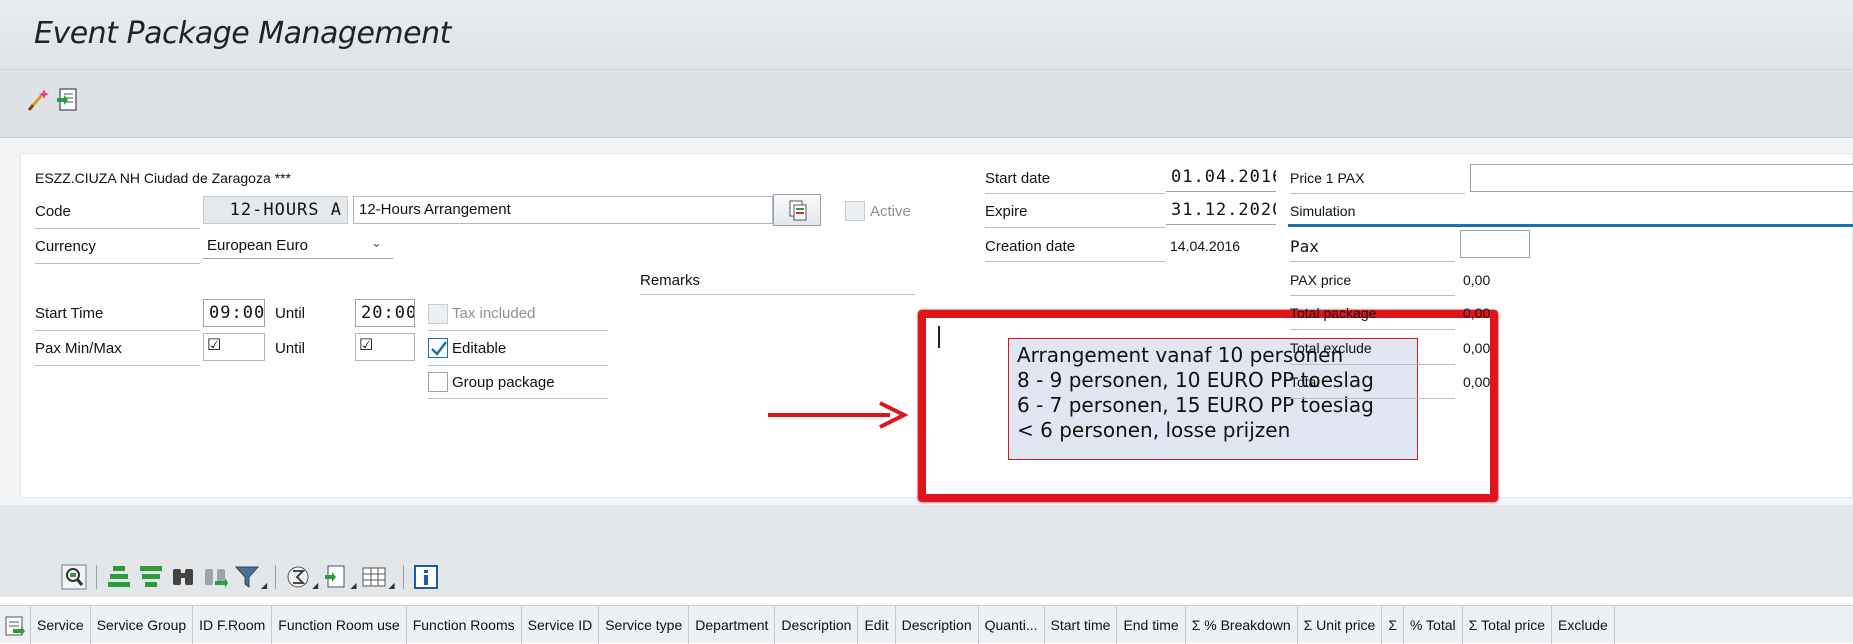 The width and height of the screenshot is (1853, 644). What do you see at coordinates (1477, 382) in the screenshot?
I see `total-value: 0,00` at bounding box center [1477, 382].